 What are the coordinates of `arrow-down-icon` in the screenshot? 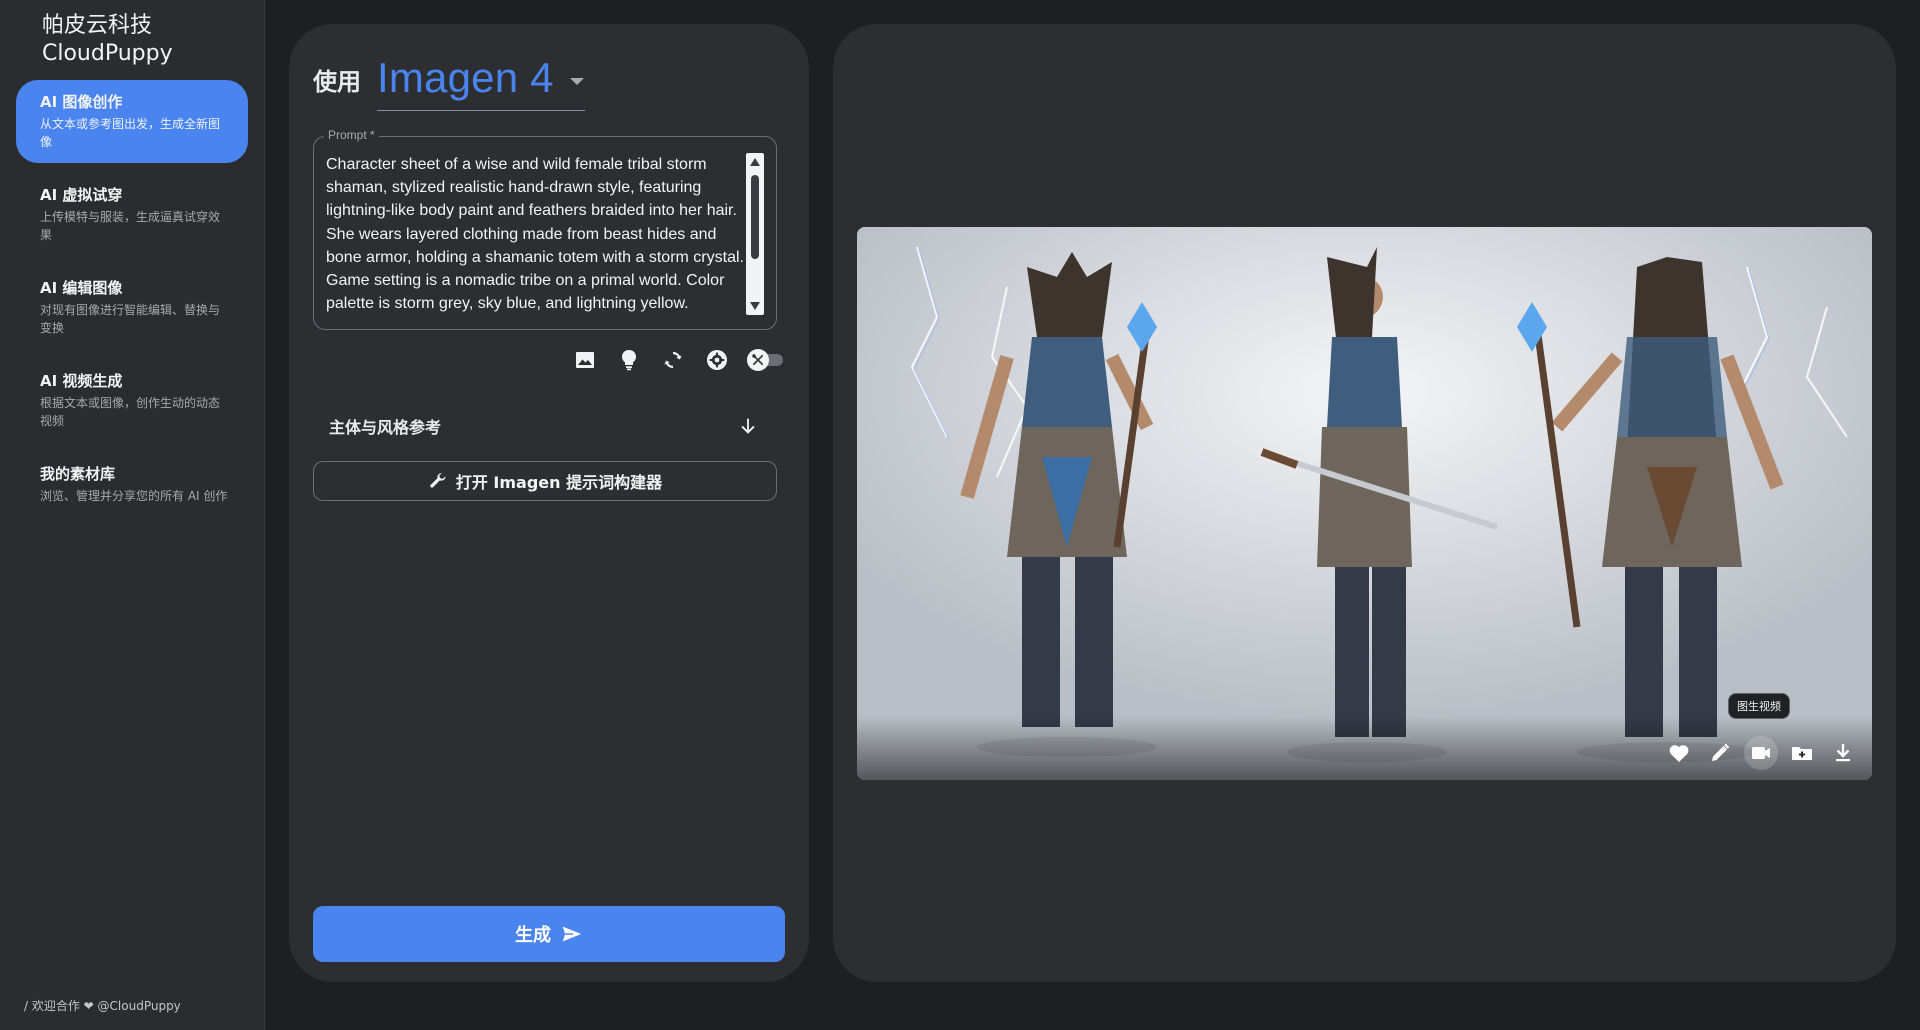 It's located at (748, 426).